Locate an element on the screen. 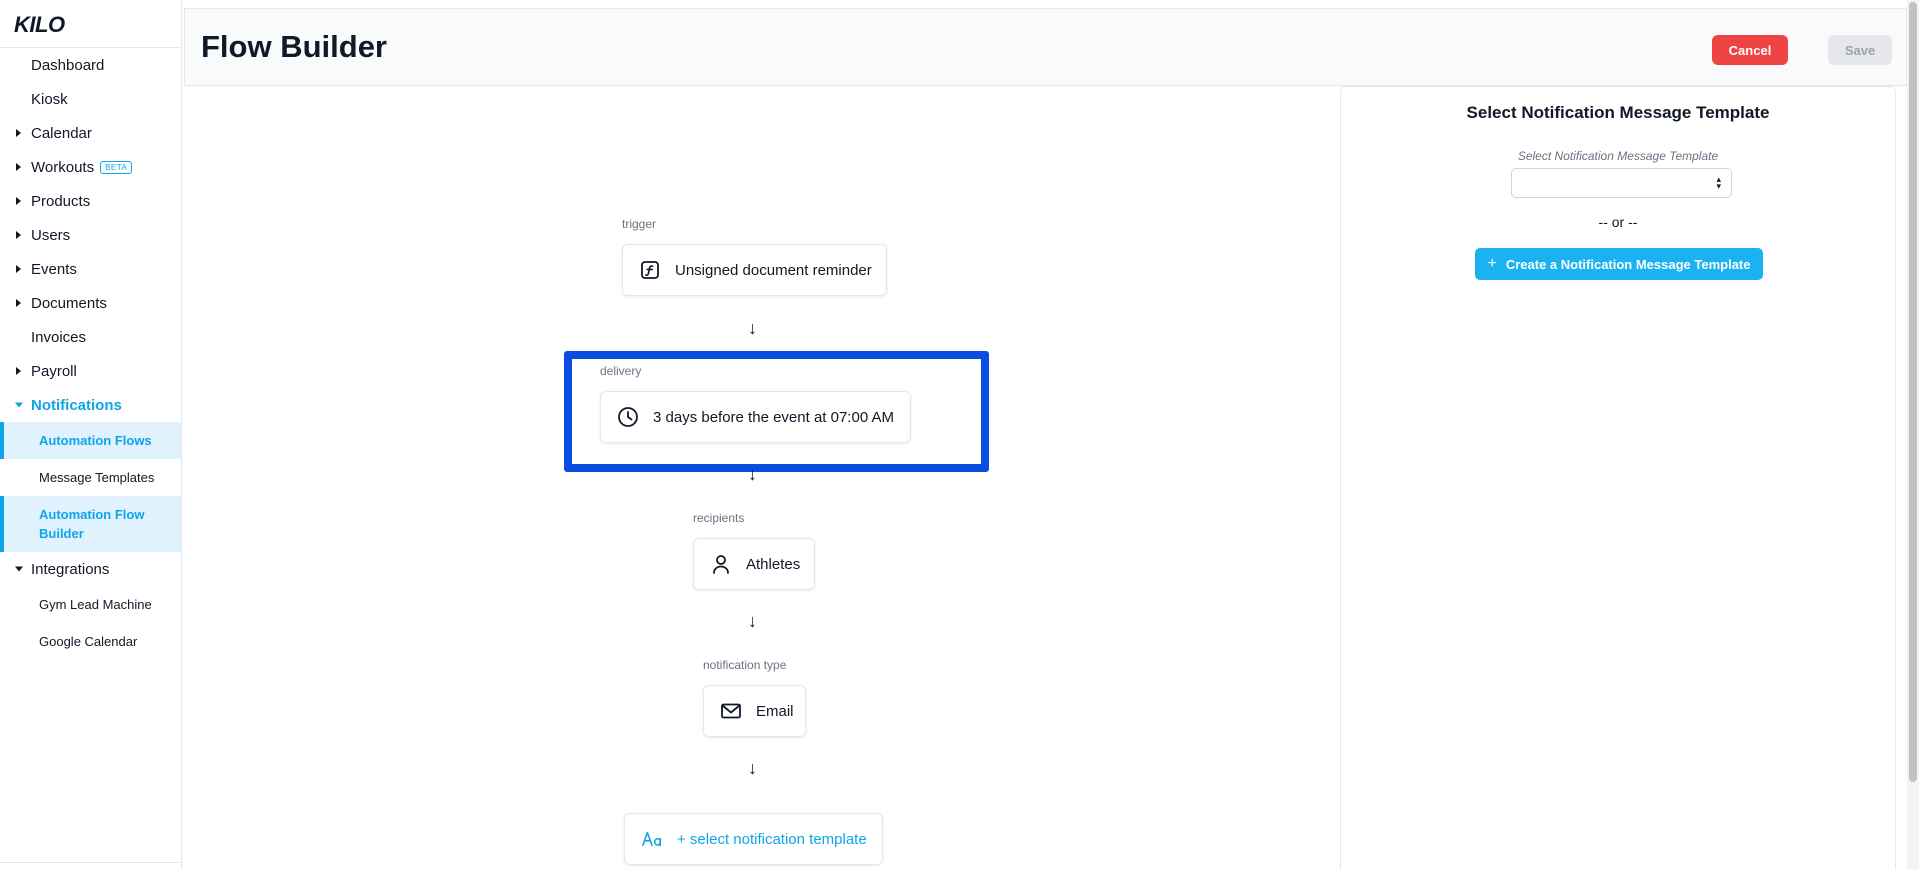 The image size is (1919, 869). template-select: ▴ ▾ is located at coordinates (1621, 183).